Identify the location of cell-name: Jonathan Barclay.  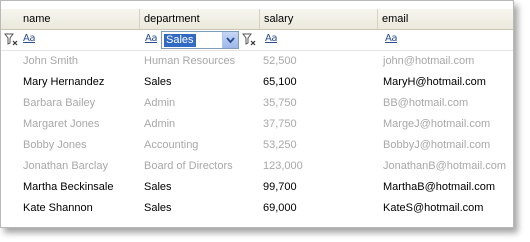
(65, 166).